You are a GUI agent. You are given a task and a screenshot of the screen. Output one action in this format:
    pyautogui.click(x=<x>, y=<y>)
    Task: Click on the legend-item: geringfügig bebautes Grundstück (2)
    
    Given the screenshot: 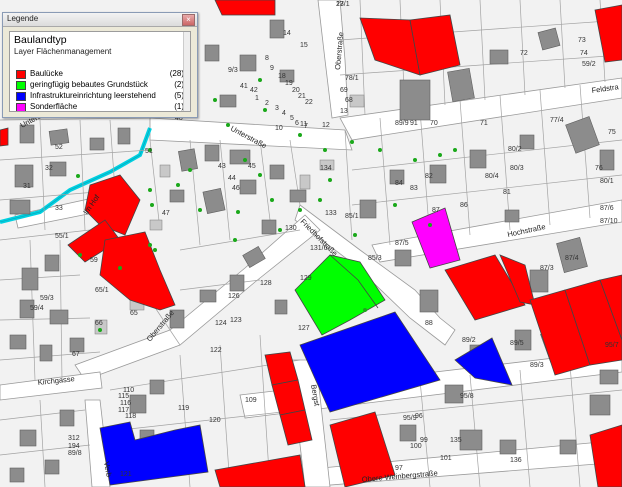 What is the action you would take?
    pyautogui.click(x=101, y=85)
    